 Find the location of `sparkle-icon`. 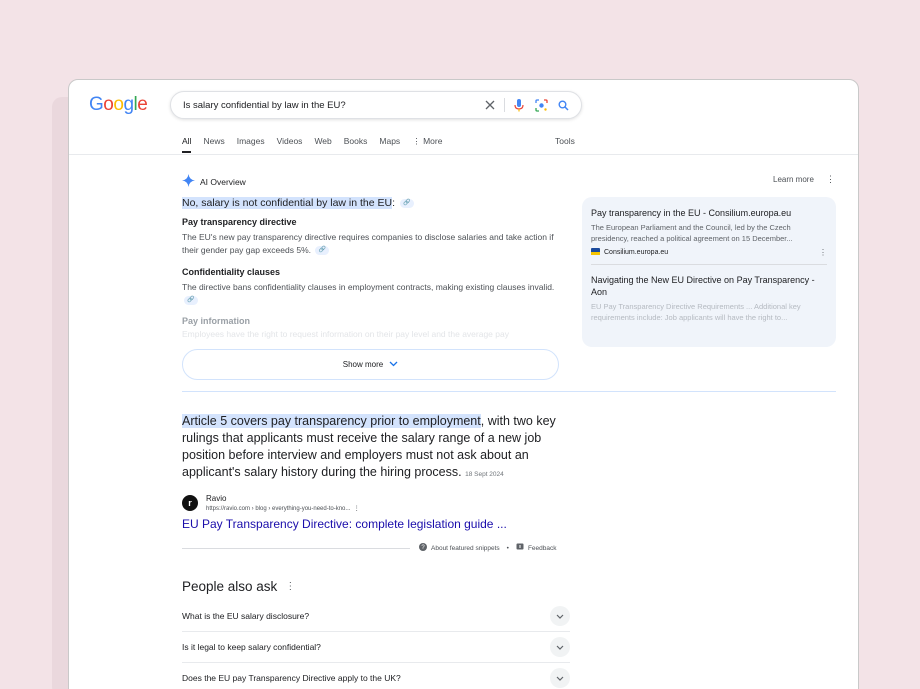

sparkle-icon is located at coordinates (188, 181).